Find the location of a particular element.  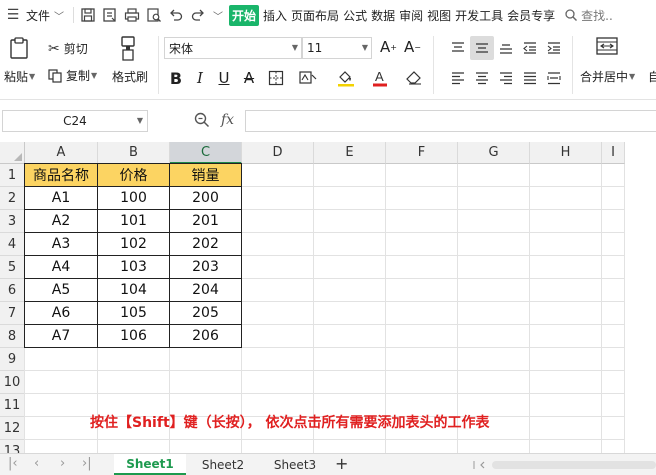

tab-view: 视图 is located at coordinates (439, 15).